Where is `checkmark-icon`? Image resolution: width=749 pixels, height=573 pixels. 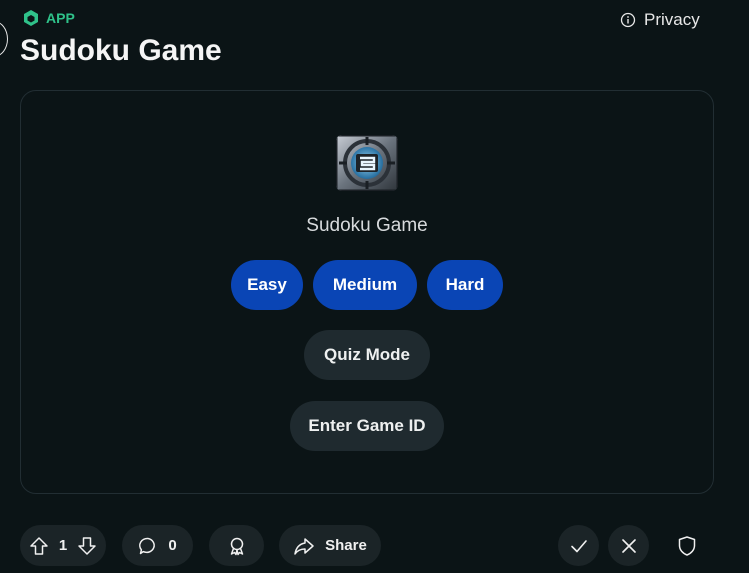 checkmark-icon is located at coordinates (579, 546).